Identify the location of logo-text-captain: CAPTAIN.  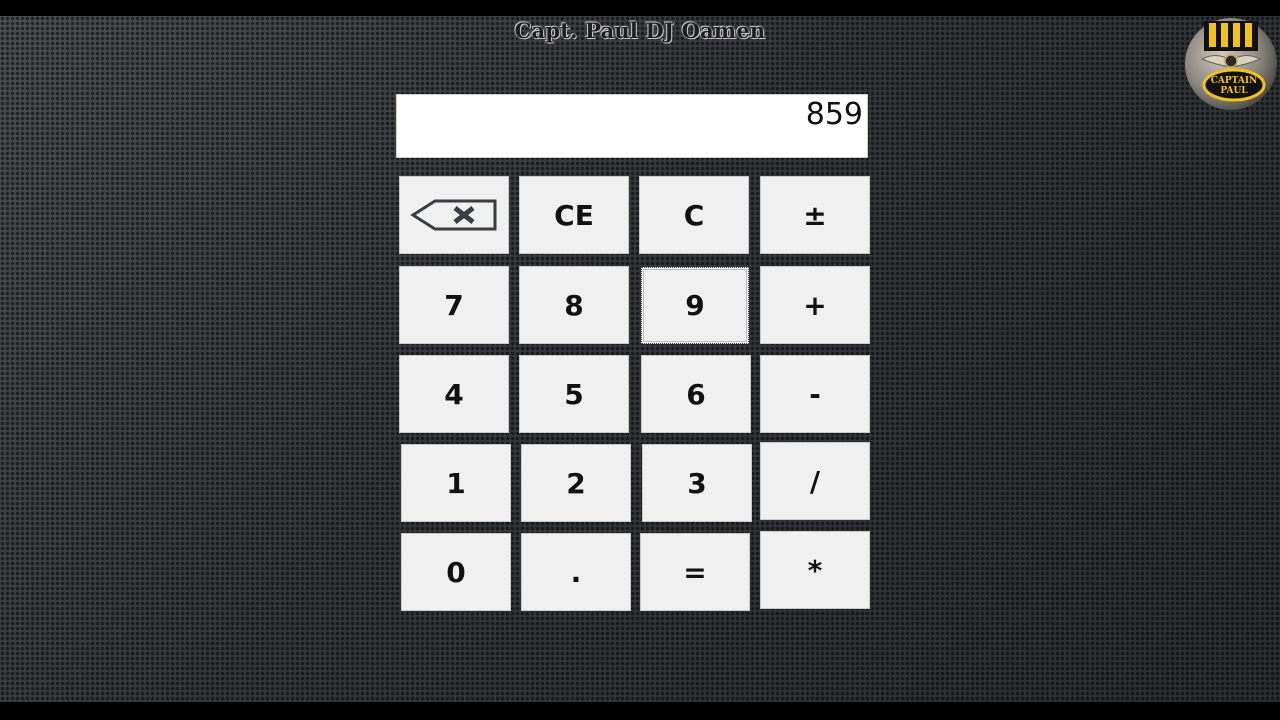
(1234, 81).